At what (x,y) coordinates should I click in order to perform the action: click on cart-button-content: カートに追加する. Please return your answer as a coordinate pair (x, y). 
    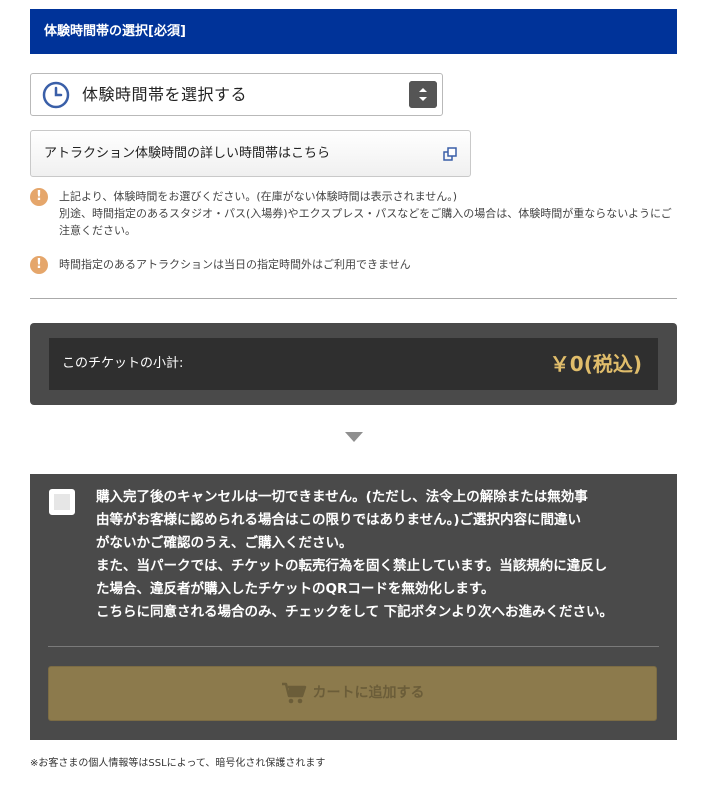
    Looking at the image, I should click on (352, 693).